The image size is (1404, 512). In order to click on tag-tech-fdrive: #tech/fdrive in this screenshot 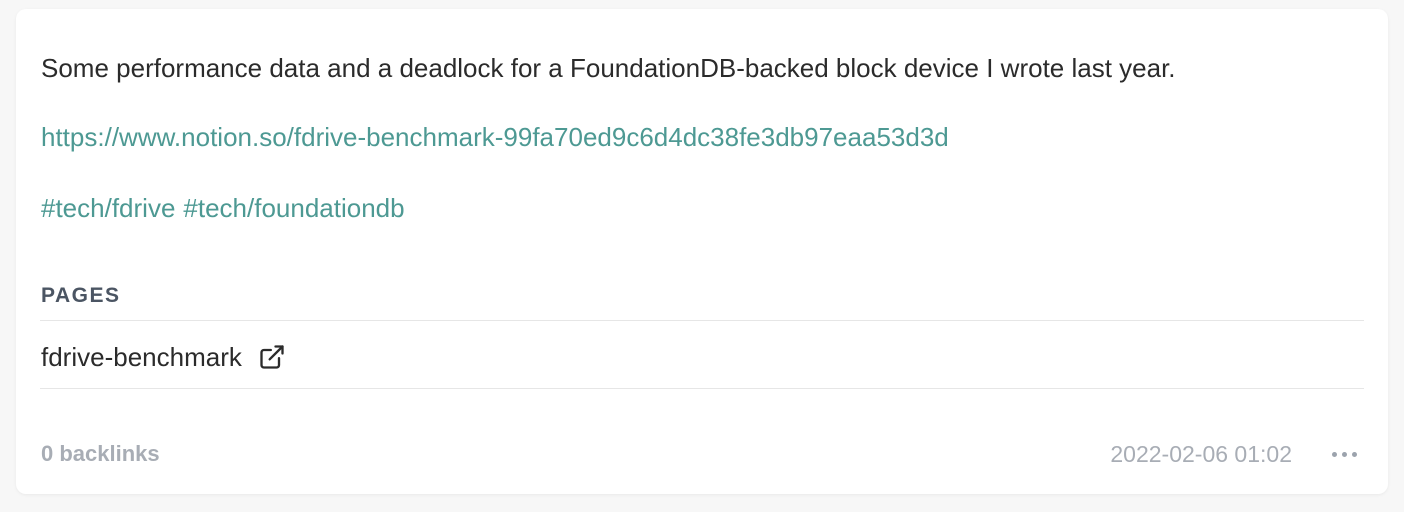, I will do `click(108, 208)`.